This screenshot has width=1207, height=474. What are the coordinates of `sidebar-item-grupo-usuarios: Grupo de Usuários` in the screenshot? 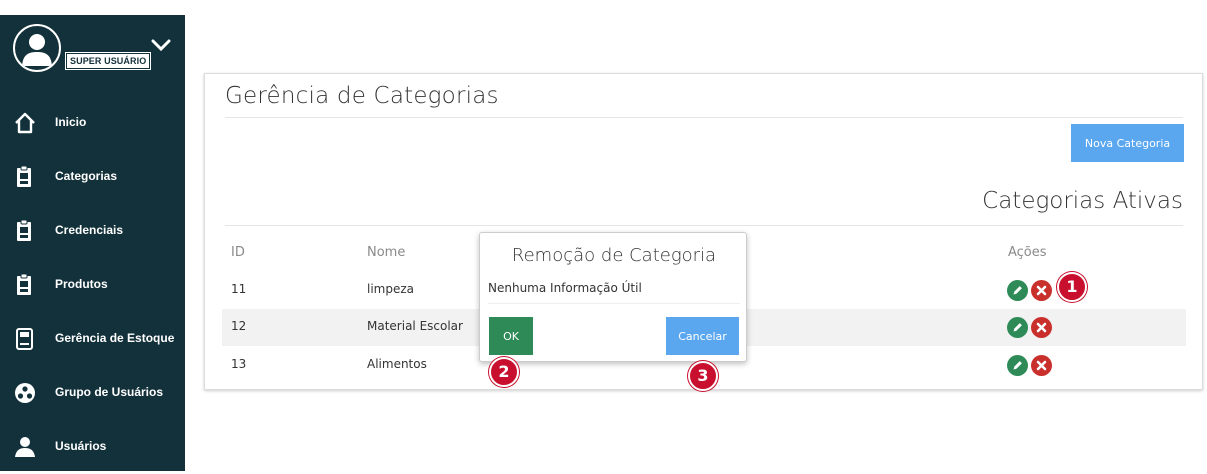 It's located at (92, 393).